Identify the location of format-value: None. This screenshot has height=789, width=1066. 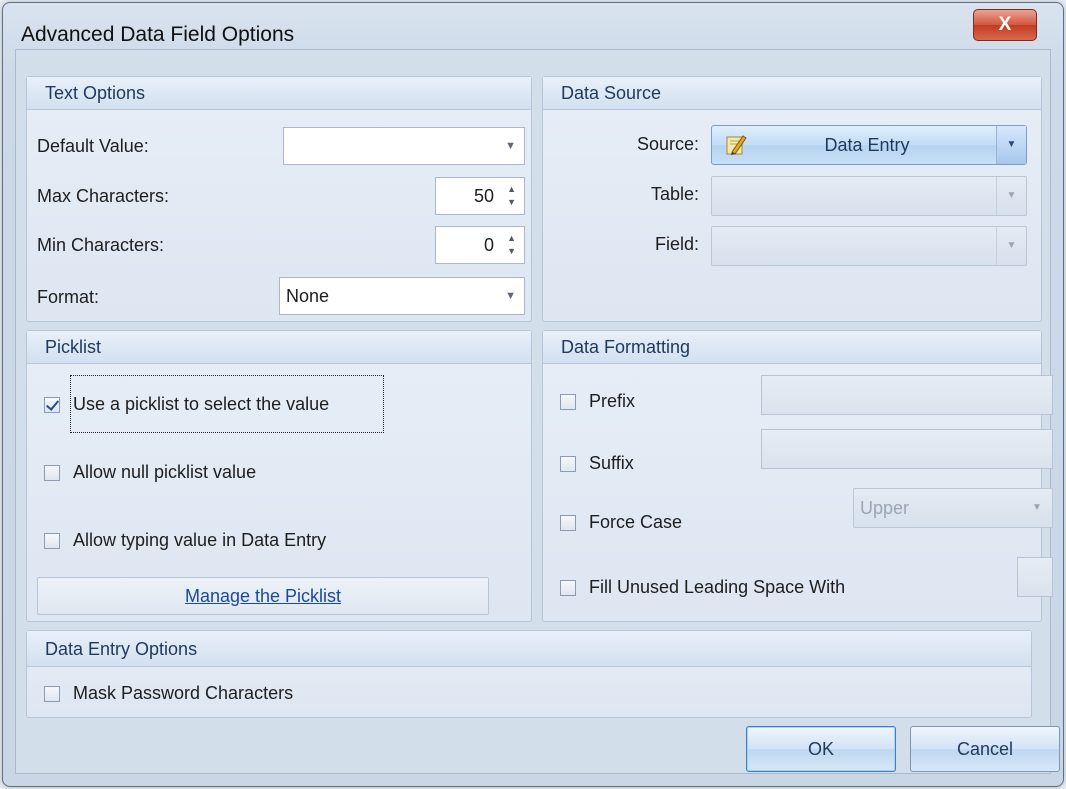
(308, 296).